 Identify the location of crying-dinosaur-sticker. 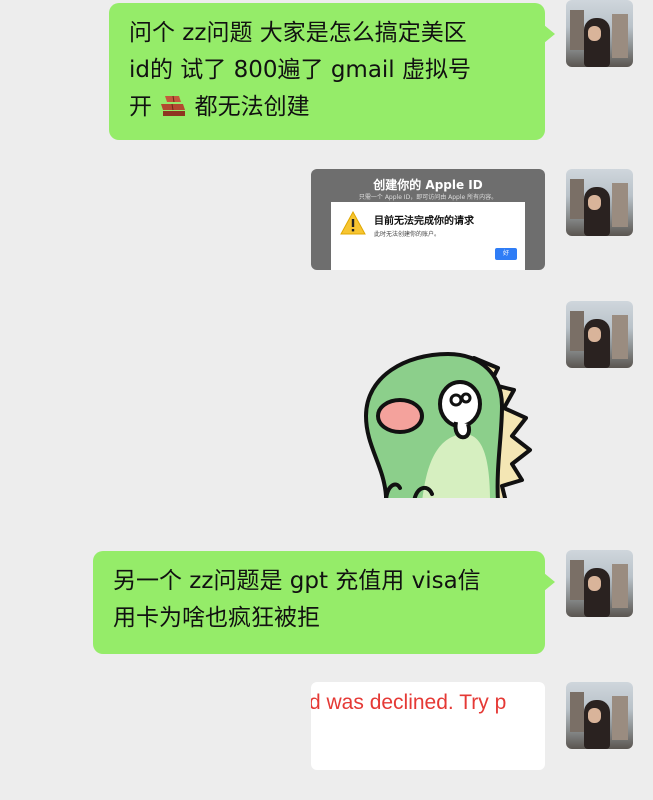
(446, 425).